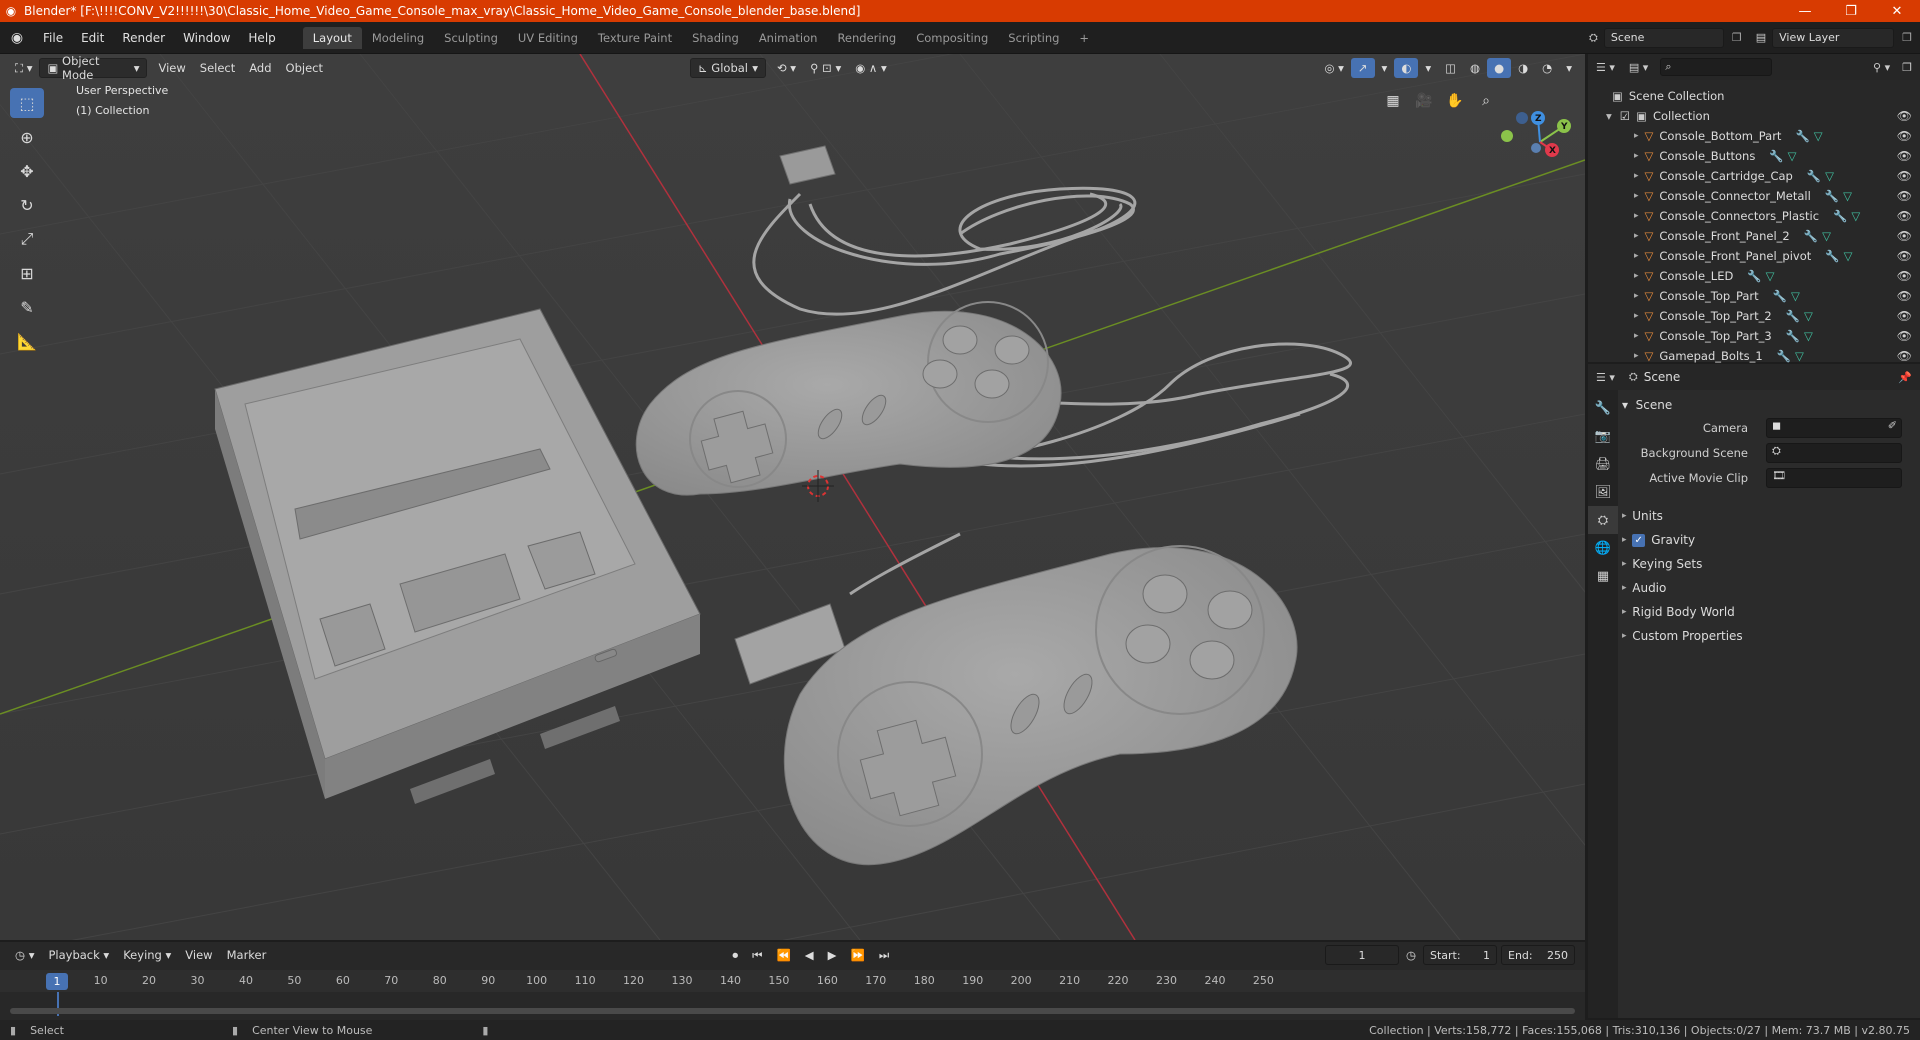 Image resolution: width=1920 pixels, height=1040 pixels. Describe the element at coordinates (1475, 68) in the screenshot. I see `wireframe-shading-icon: ◍` at that location.